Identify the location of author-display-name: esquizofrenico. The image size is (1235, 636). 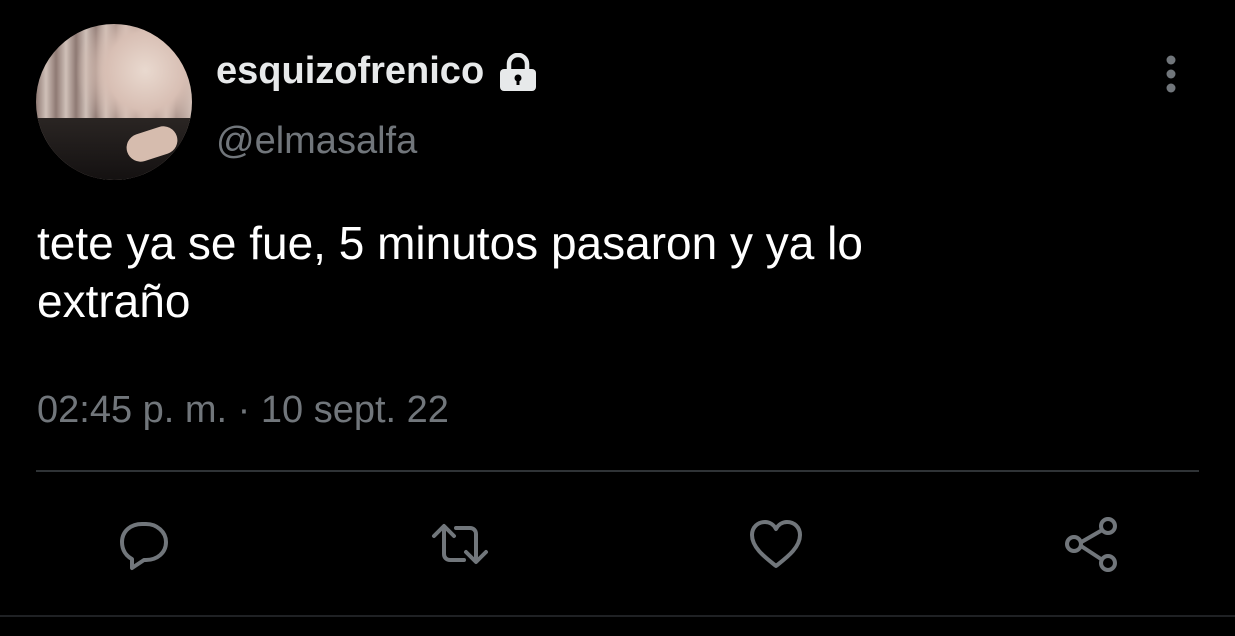
(350, 71).